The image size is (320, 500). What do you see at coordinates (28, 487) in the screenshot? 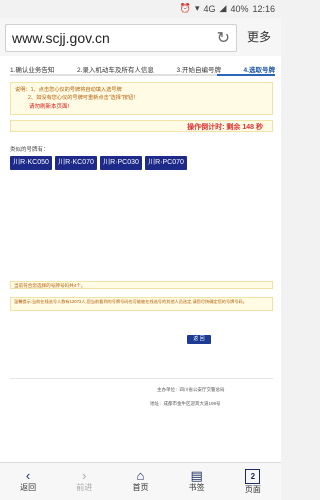
I see `nav-back-label: 返回` at bounding box center [28, 487].